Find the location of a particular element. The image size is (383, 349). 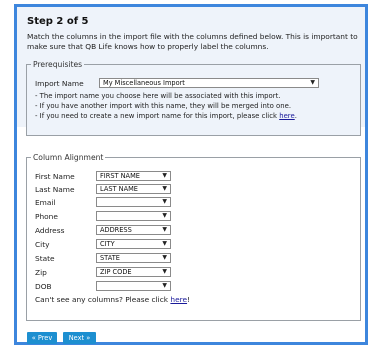

column-label: Phone is located at coordinates (46, 216).